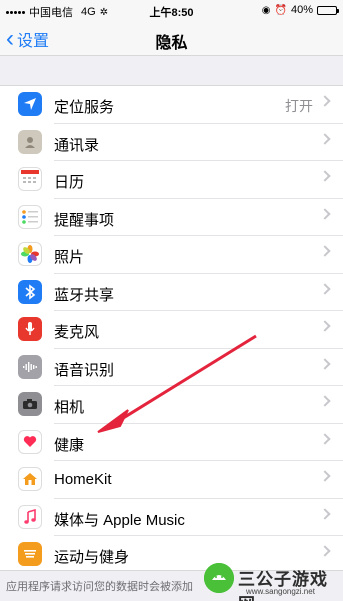 Image resolution: width=343 pixels, height=601 pixels. What do you see at coordinates (171, 105) in the screenshot?
I see `row-location-services: 定位服务 打开` at bounding box center [171, 105].